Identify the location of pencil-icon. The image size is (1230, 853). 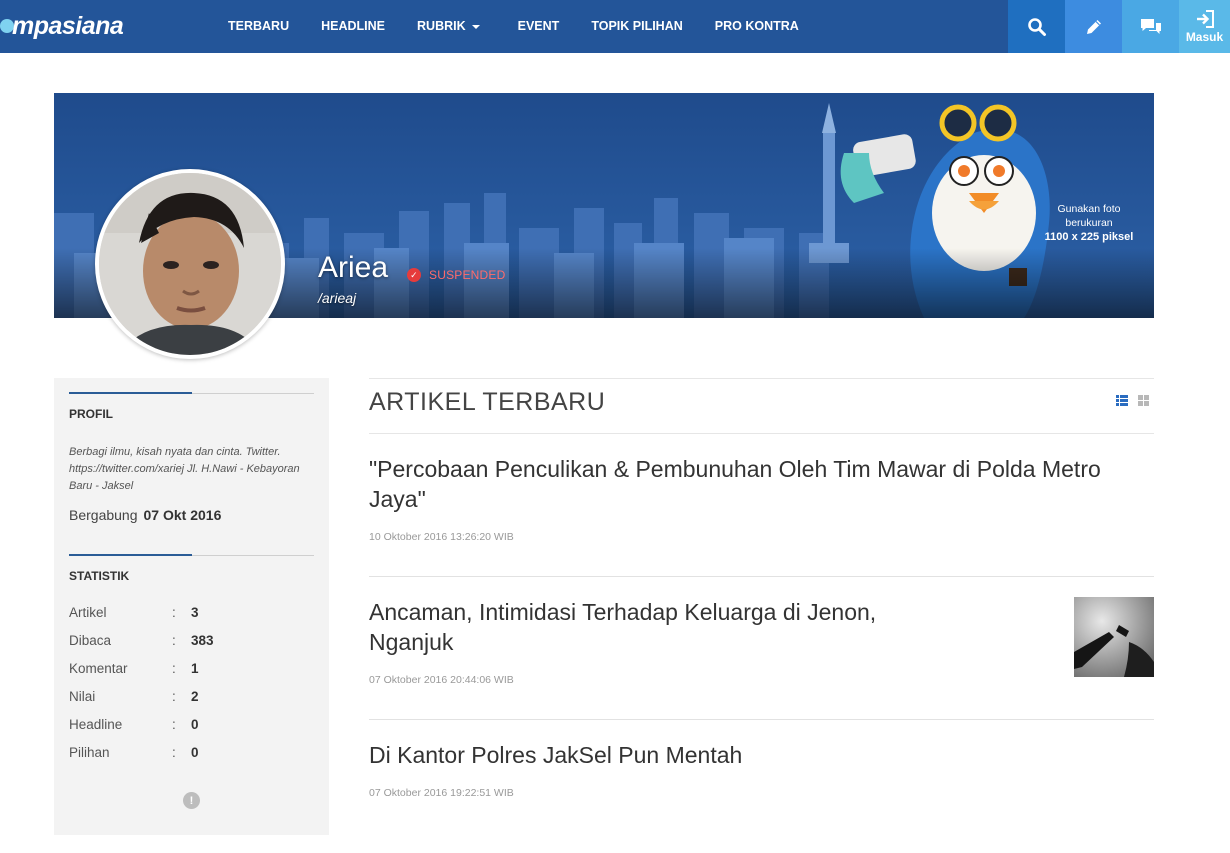
(1093, 26).